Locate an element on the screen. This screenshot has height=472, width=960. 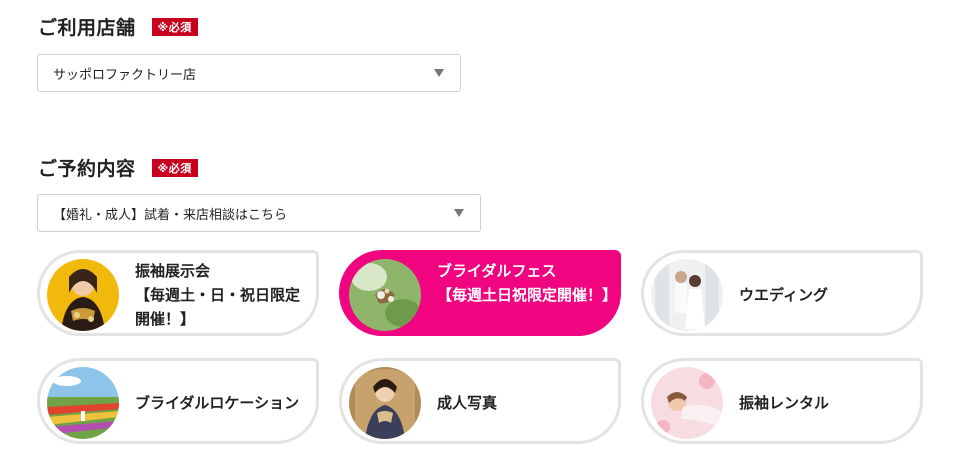
store-section-title: ご利用店舗 ※必須 is located at coordinates (118, 26).